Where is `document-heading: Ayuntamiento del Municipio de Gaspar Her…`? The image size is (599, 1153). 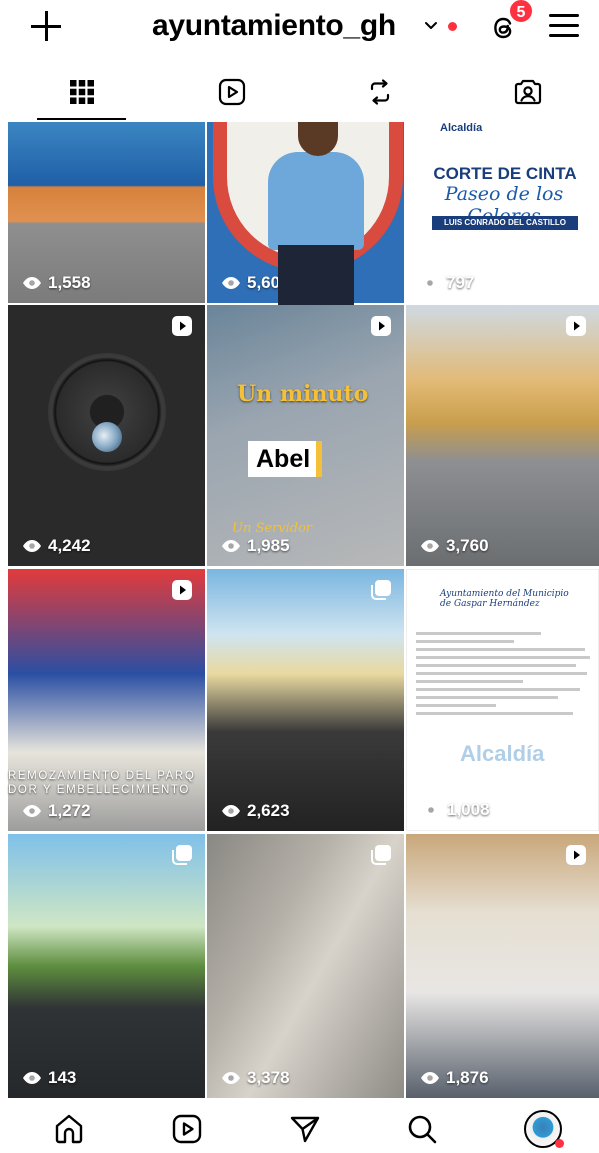 document-heading: Ayuntamiento del Municipio de Gaspar Her… is located at coordinates (504, 599).